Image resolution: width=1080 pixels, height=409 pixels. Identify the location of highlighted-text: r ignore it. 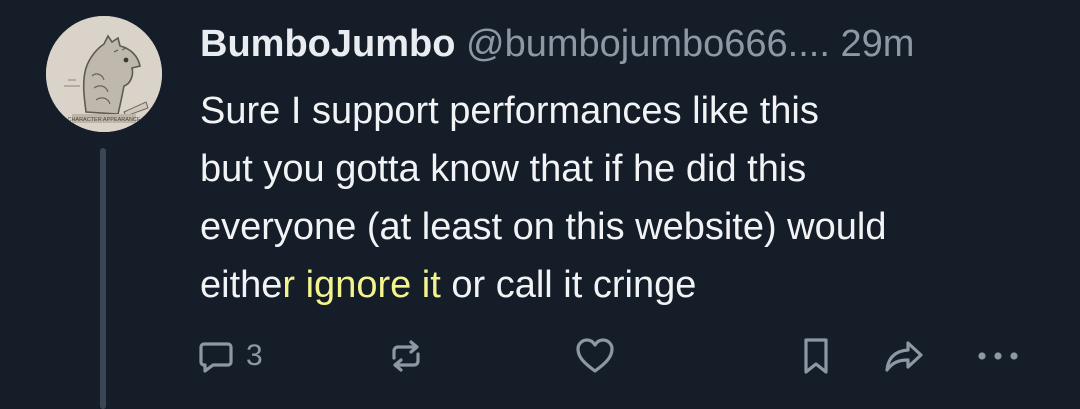
(367, 285).